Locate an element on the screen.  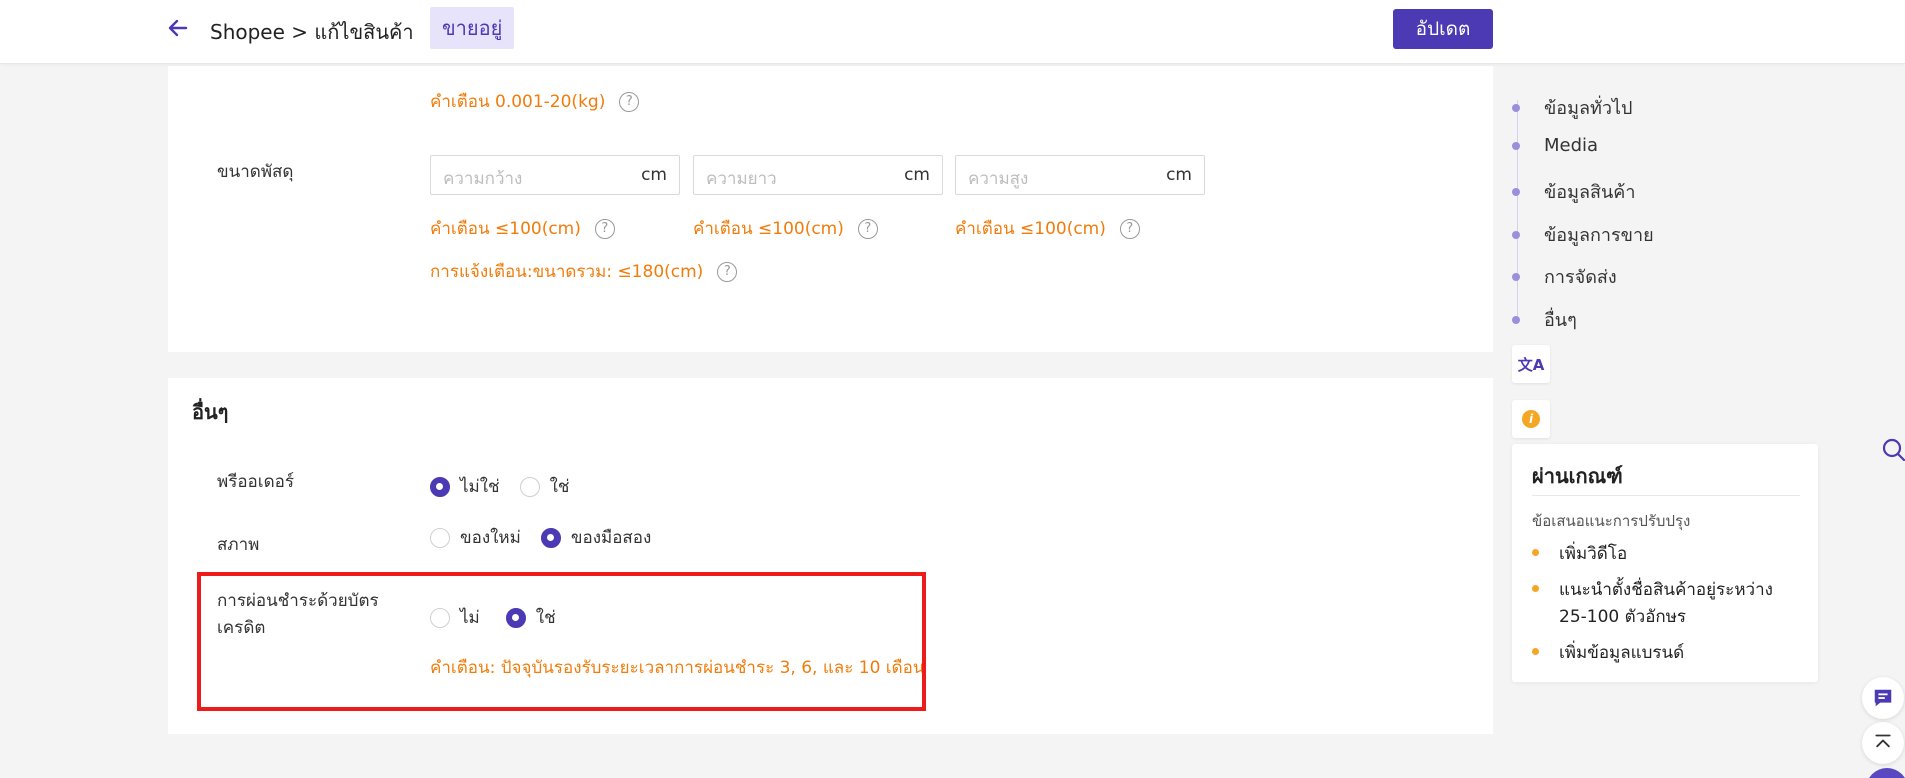
anchor-item-others: อื่นๆ is located at coordinates (1544, 319).